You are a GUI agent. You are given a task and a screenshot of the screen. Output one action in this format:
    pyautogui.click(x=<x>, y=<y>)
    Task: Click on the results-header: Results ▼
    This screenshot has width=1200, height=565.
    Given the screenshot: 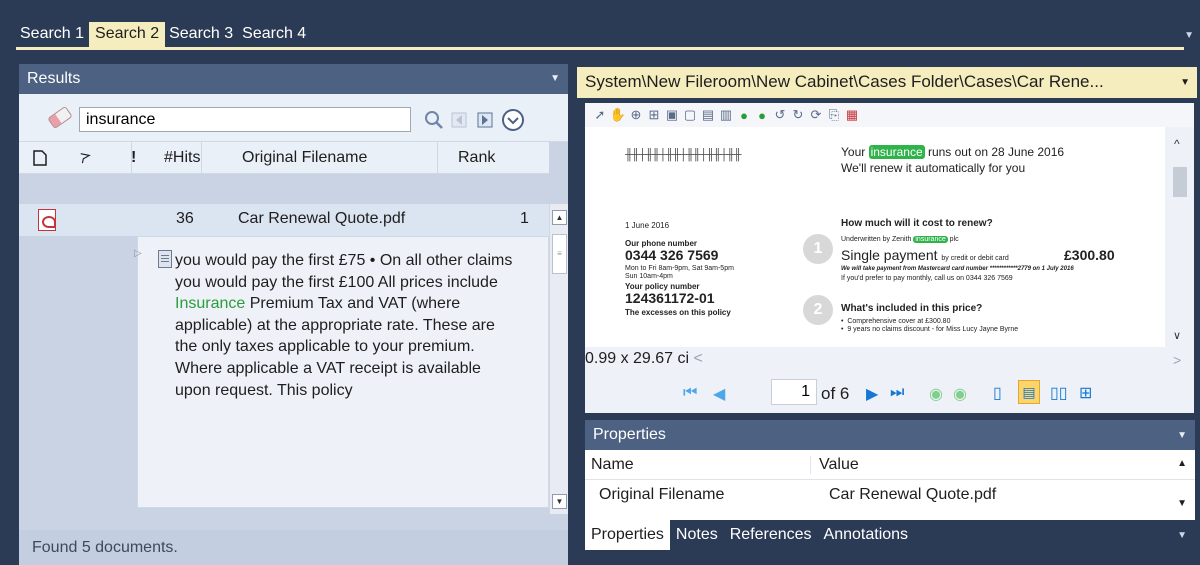 What is the action you would take?
    pyautogui.click(x=293, y=79)
    